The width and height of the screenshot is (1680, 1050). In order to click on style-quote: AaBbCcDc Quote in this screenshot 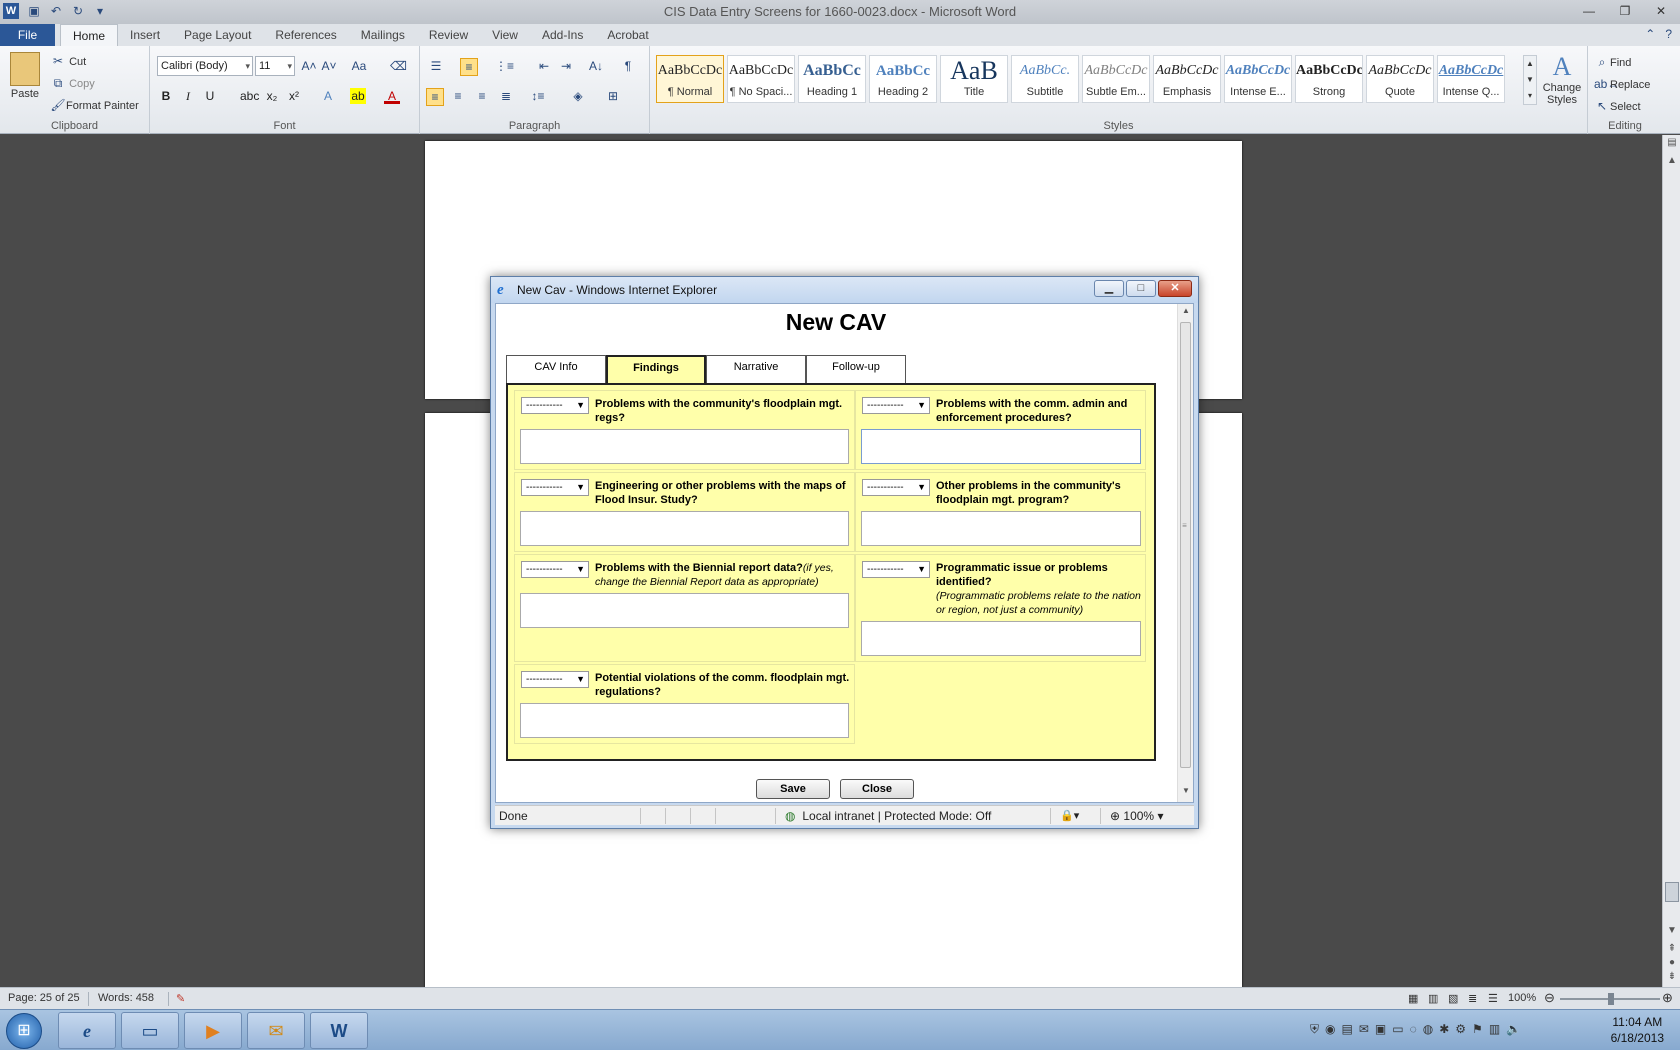, I will do `click(1400, 79)`.